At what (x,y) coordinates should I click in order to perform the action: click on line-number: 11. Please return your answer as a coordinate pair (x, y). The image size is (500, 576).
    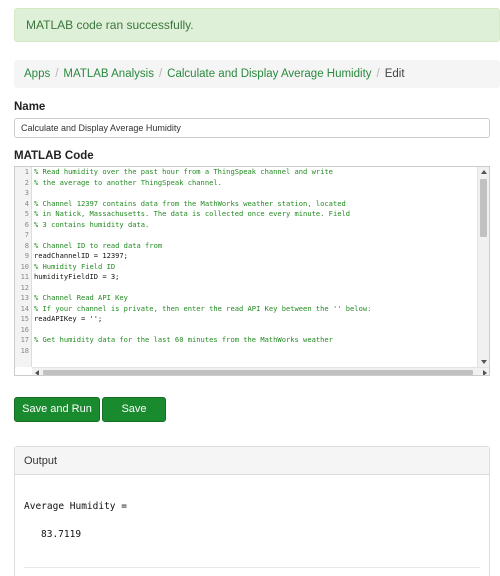
    Looking at the image, I should click on (24, 277).